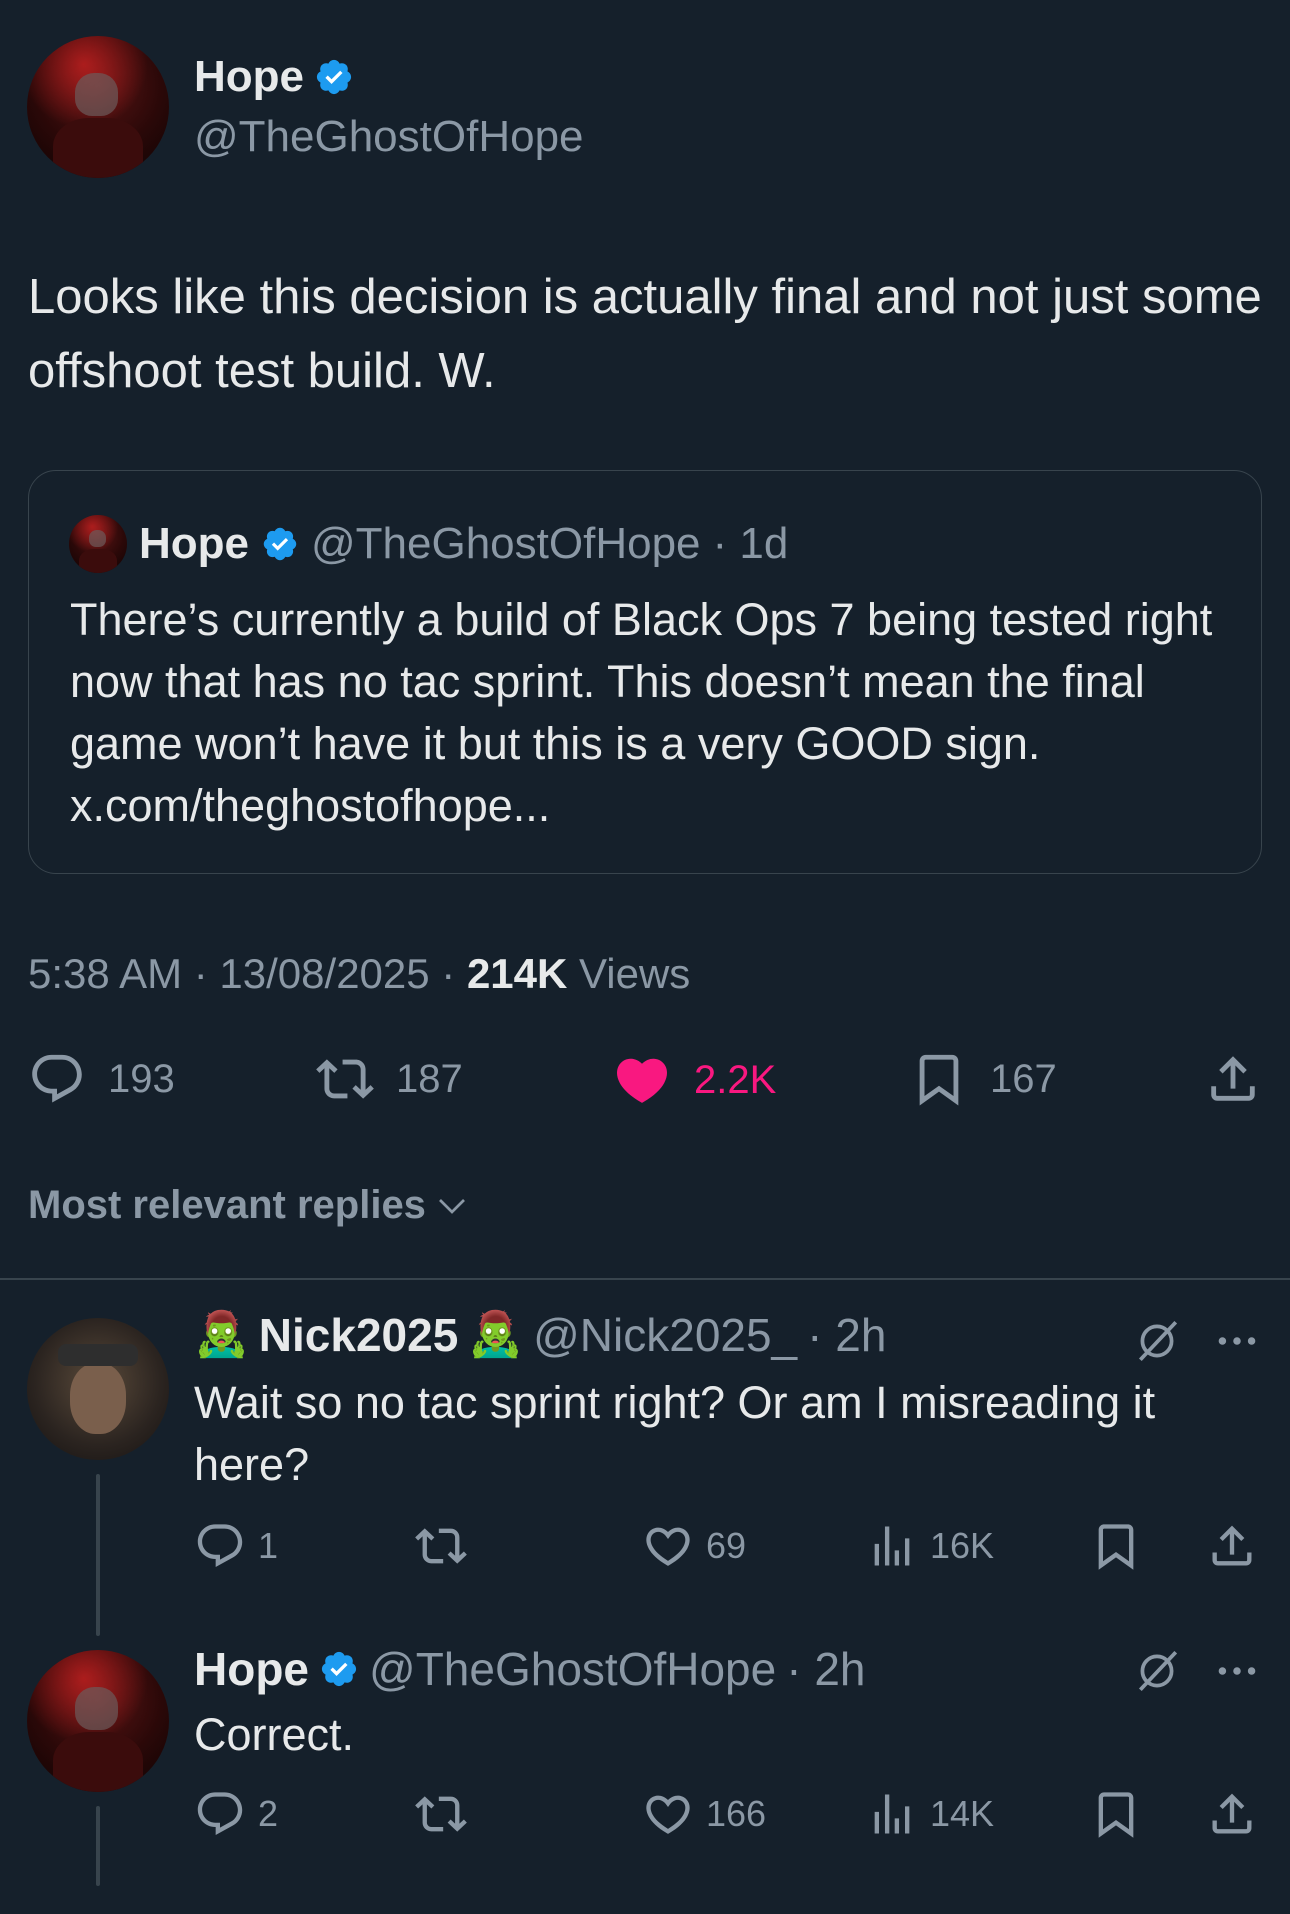  Describe the element at coordinates (506, 543) in the screenshot. I see `quoted-author-handle: @TheGhostOfHope` at that location.